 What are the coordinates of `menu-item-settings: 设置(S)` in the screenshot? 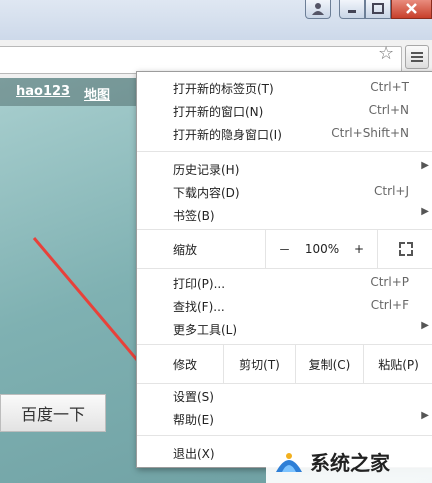 It's located at (284, 396).